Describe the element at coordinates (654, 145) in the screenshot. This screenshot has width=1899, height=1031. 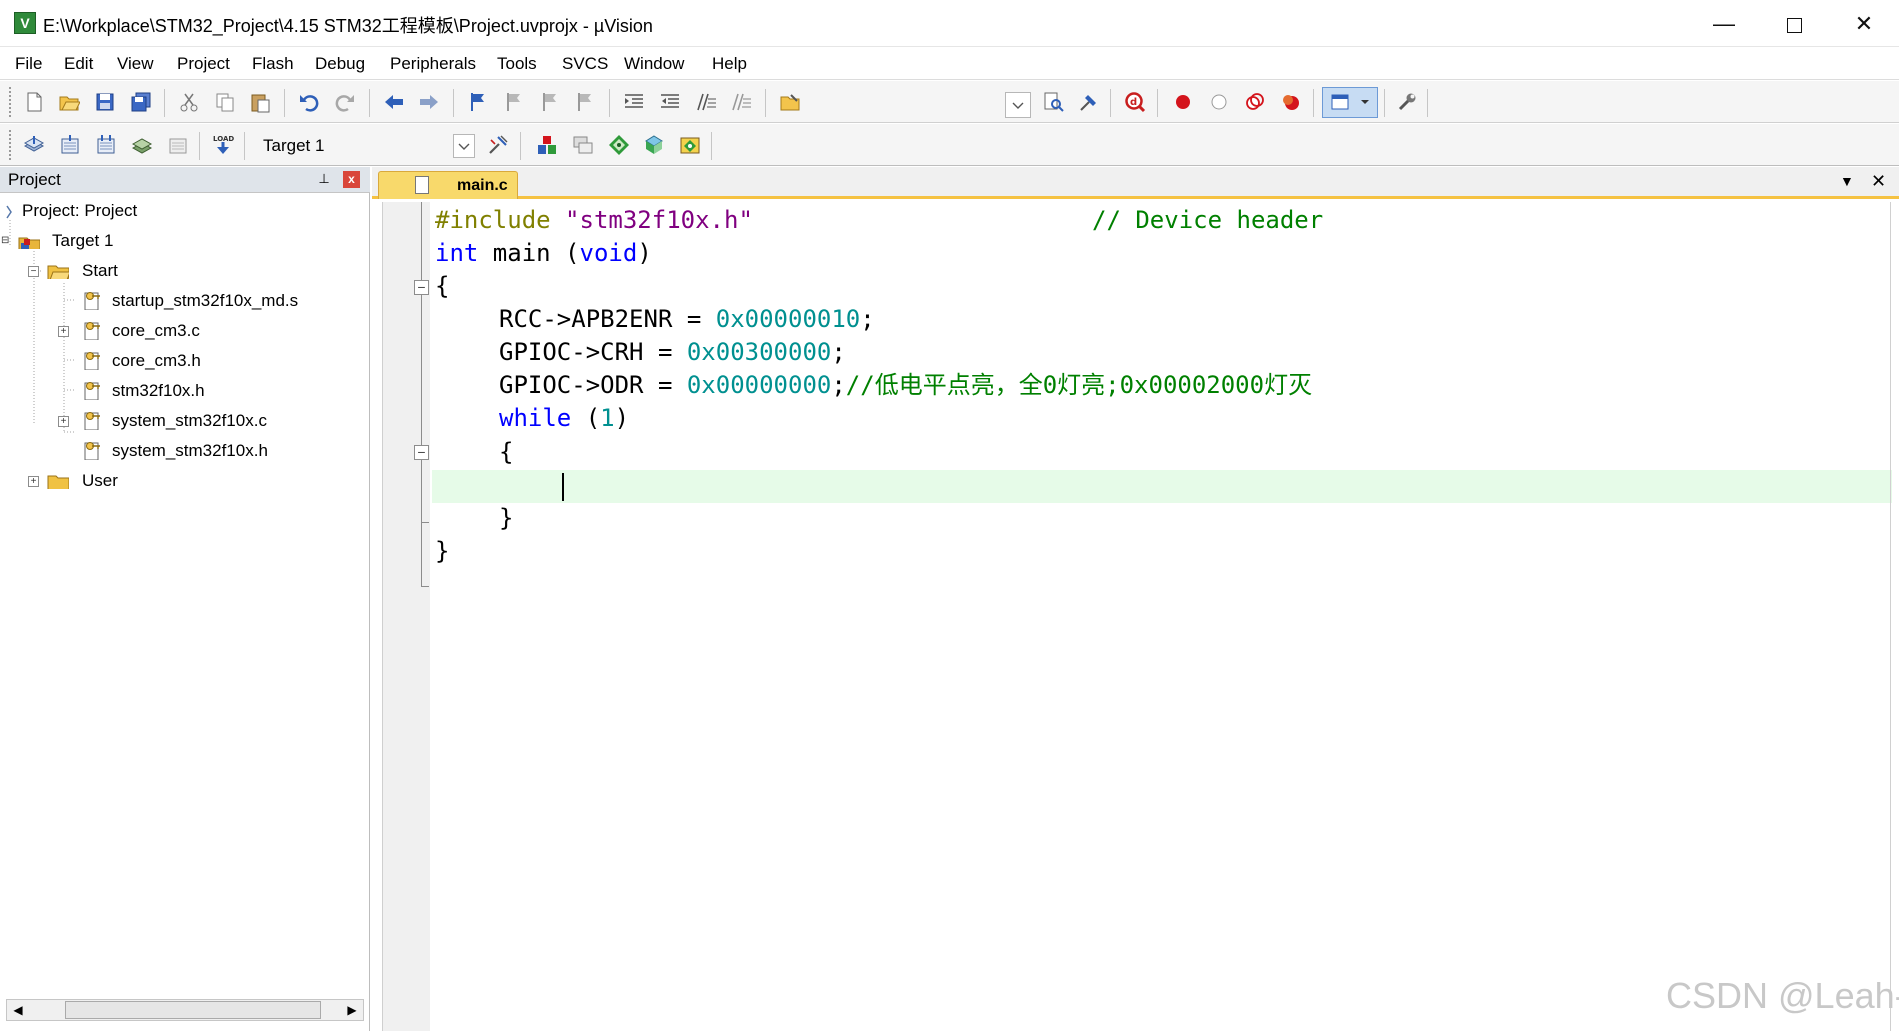
I see `pack-installer-icon` at that location.